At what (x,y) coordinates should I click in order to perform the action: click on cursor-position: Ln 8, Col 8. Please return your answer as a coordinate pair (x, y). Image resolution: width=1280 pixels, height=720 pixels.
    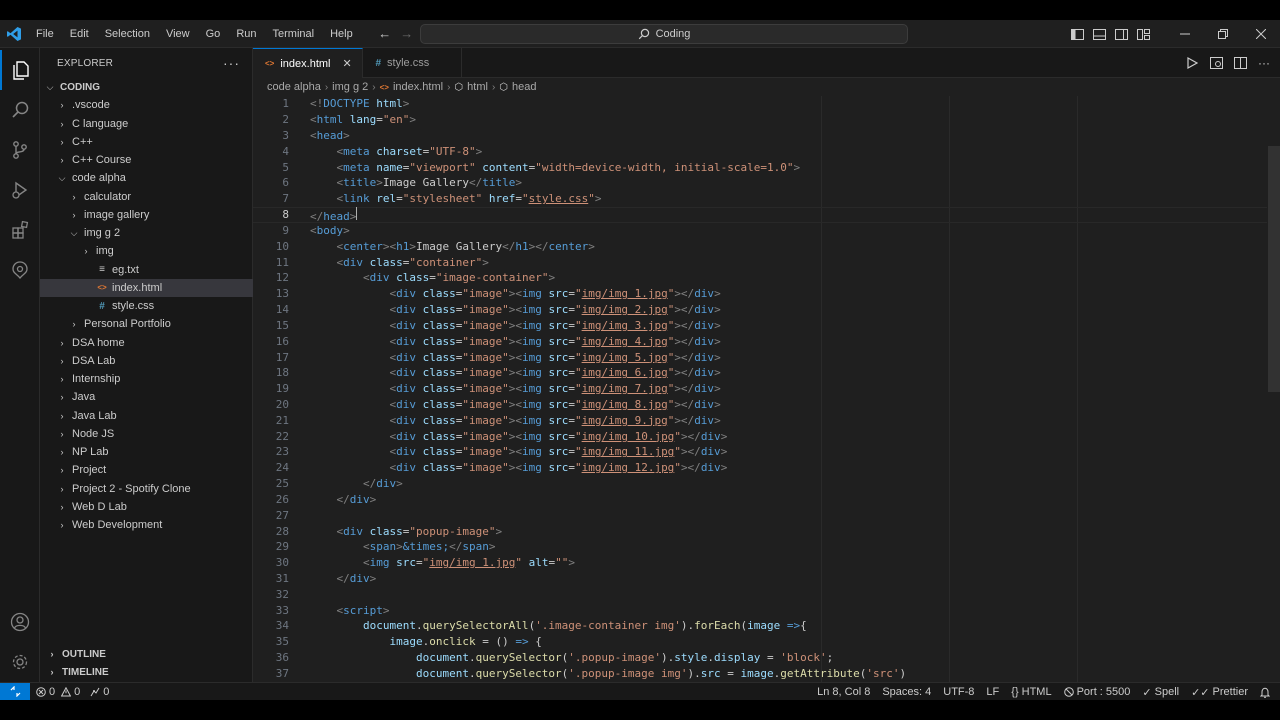
    Looking at the image, I should click on (843, 692).